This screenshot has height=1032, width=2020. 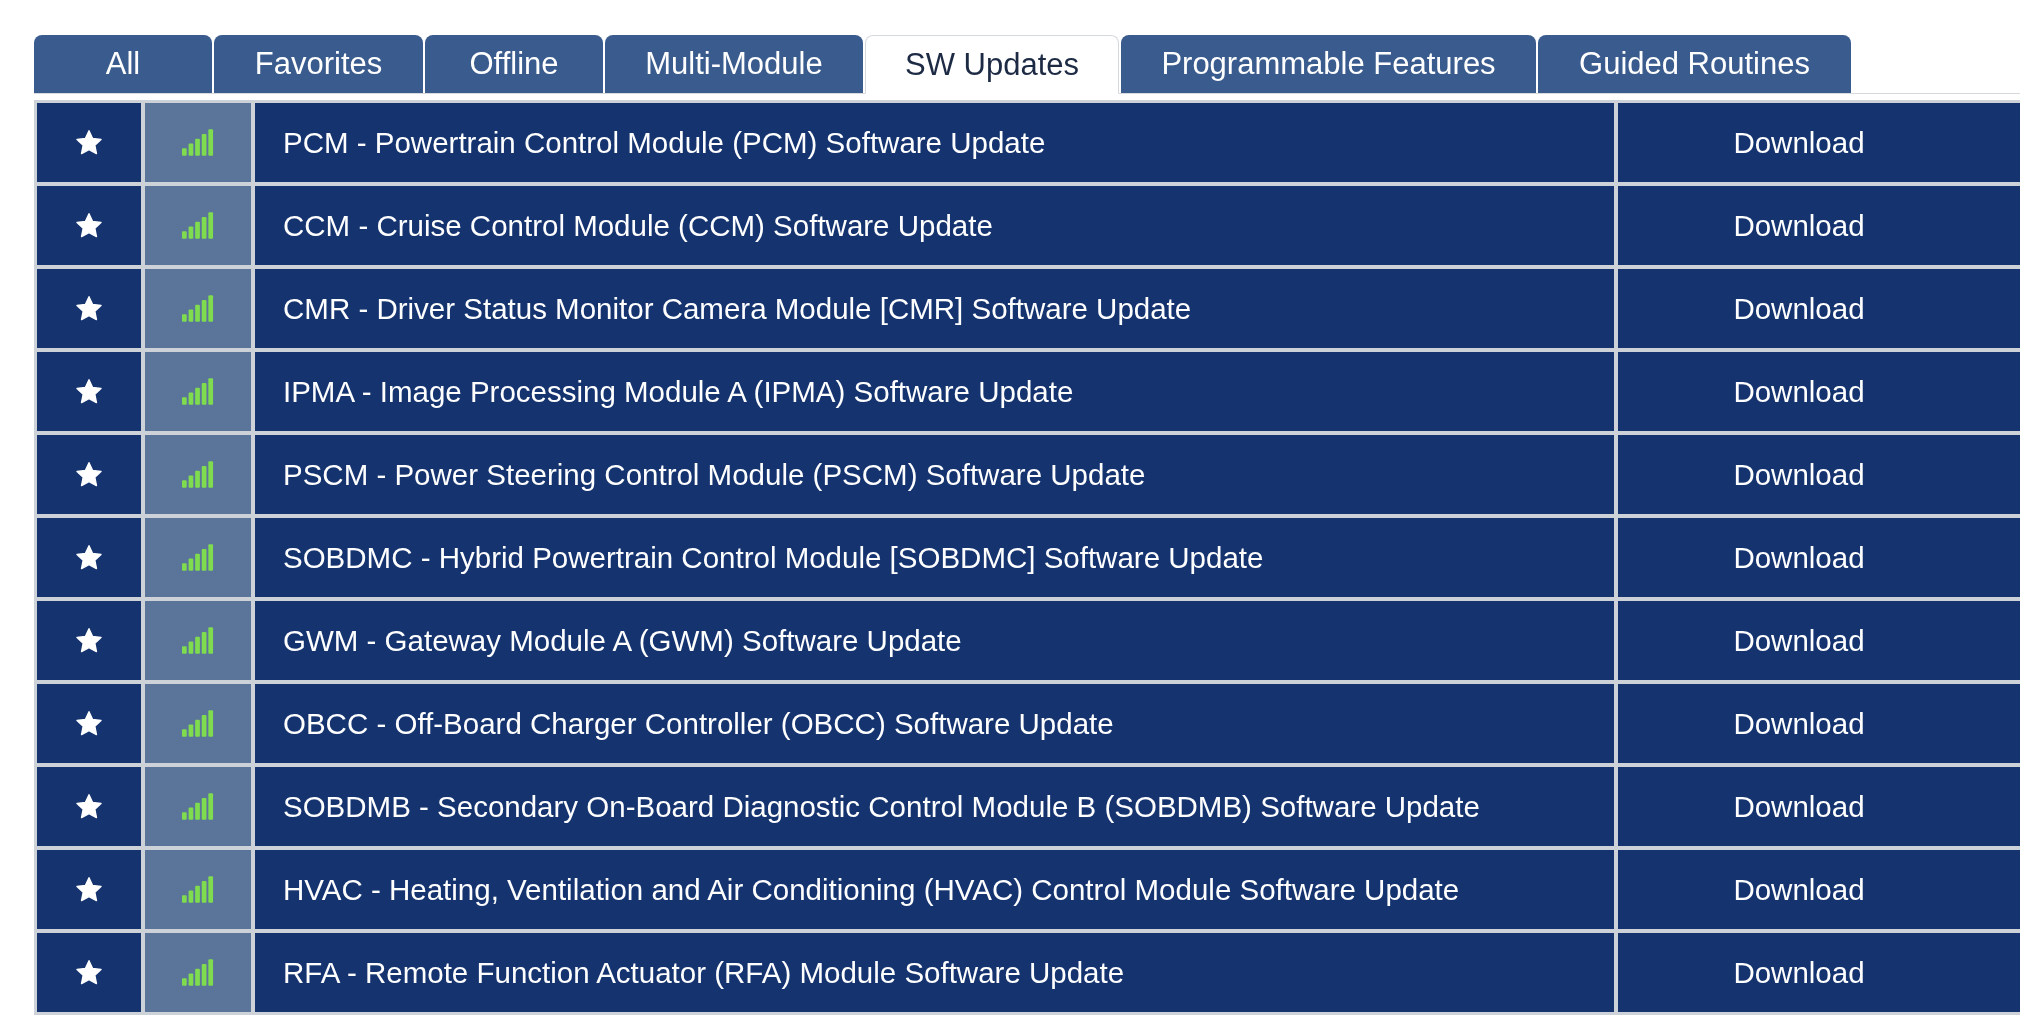 I want to click on update-name-cell: SOBDMB - Secondary On-Board Diagnostic Control Module B (SOBDMB) Software Update, so click(x=934, y=806).